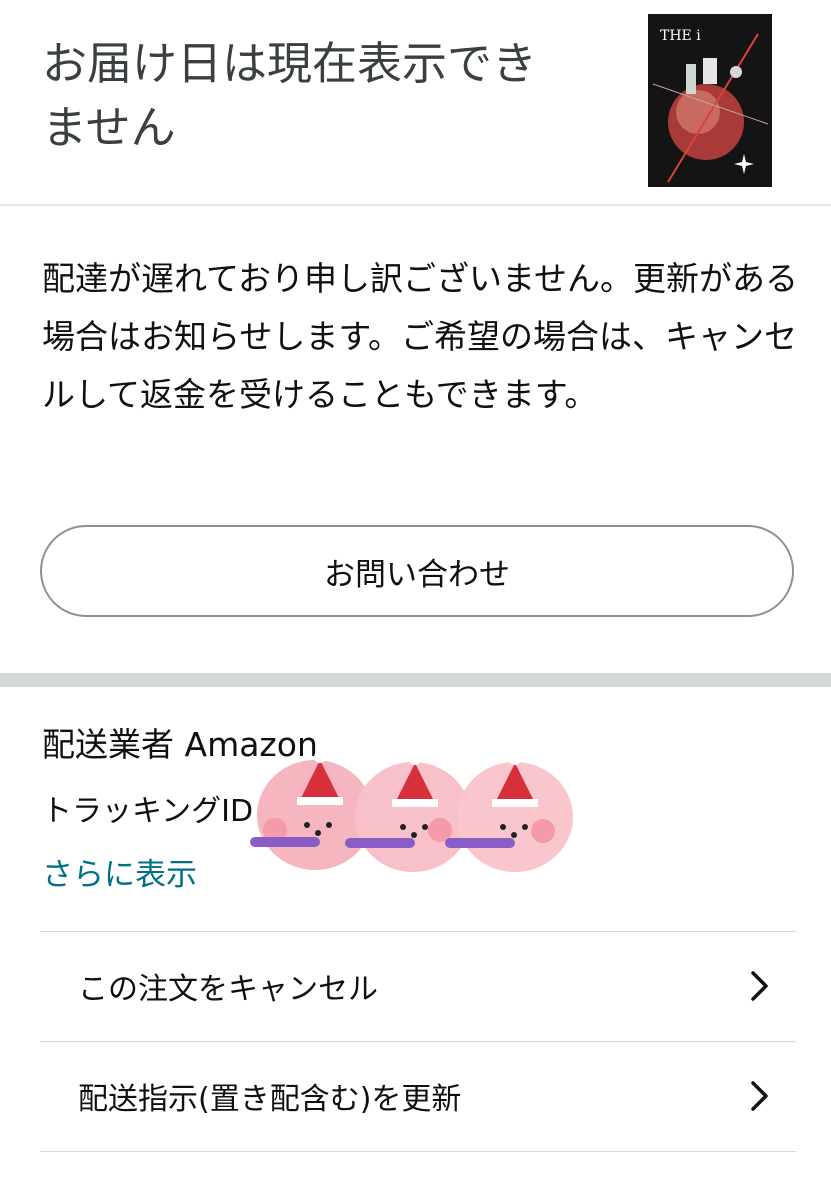 The height and width of the screenshot is (1200, 831). I want to click on section-divider-thick, so click(415, 680).